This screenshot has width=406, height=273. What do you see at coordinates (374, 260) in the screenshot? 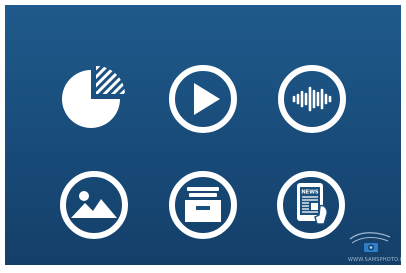
I see `watermark-text: WWW.SAMSPHOTO.KR` at bounding box center [374, 260].